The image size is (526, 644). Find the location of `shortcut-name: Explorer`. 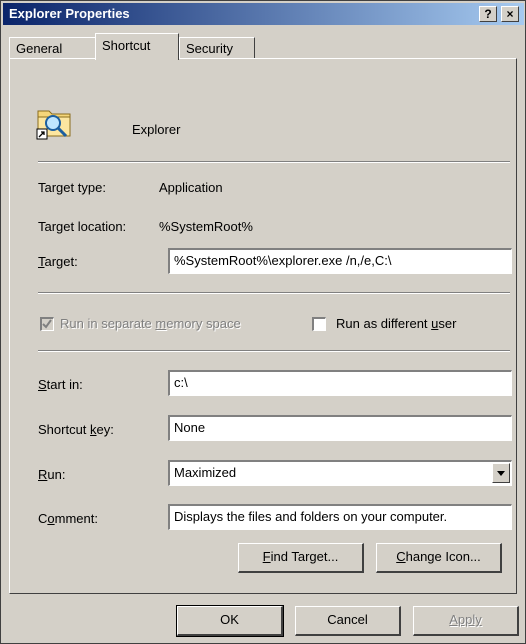

shortcut-name: Explorer is located at coordinates (156, 129).